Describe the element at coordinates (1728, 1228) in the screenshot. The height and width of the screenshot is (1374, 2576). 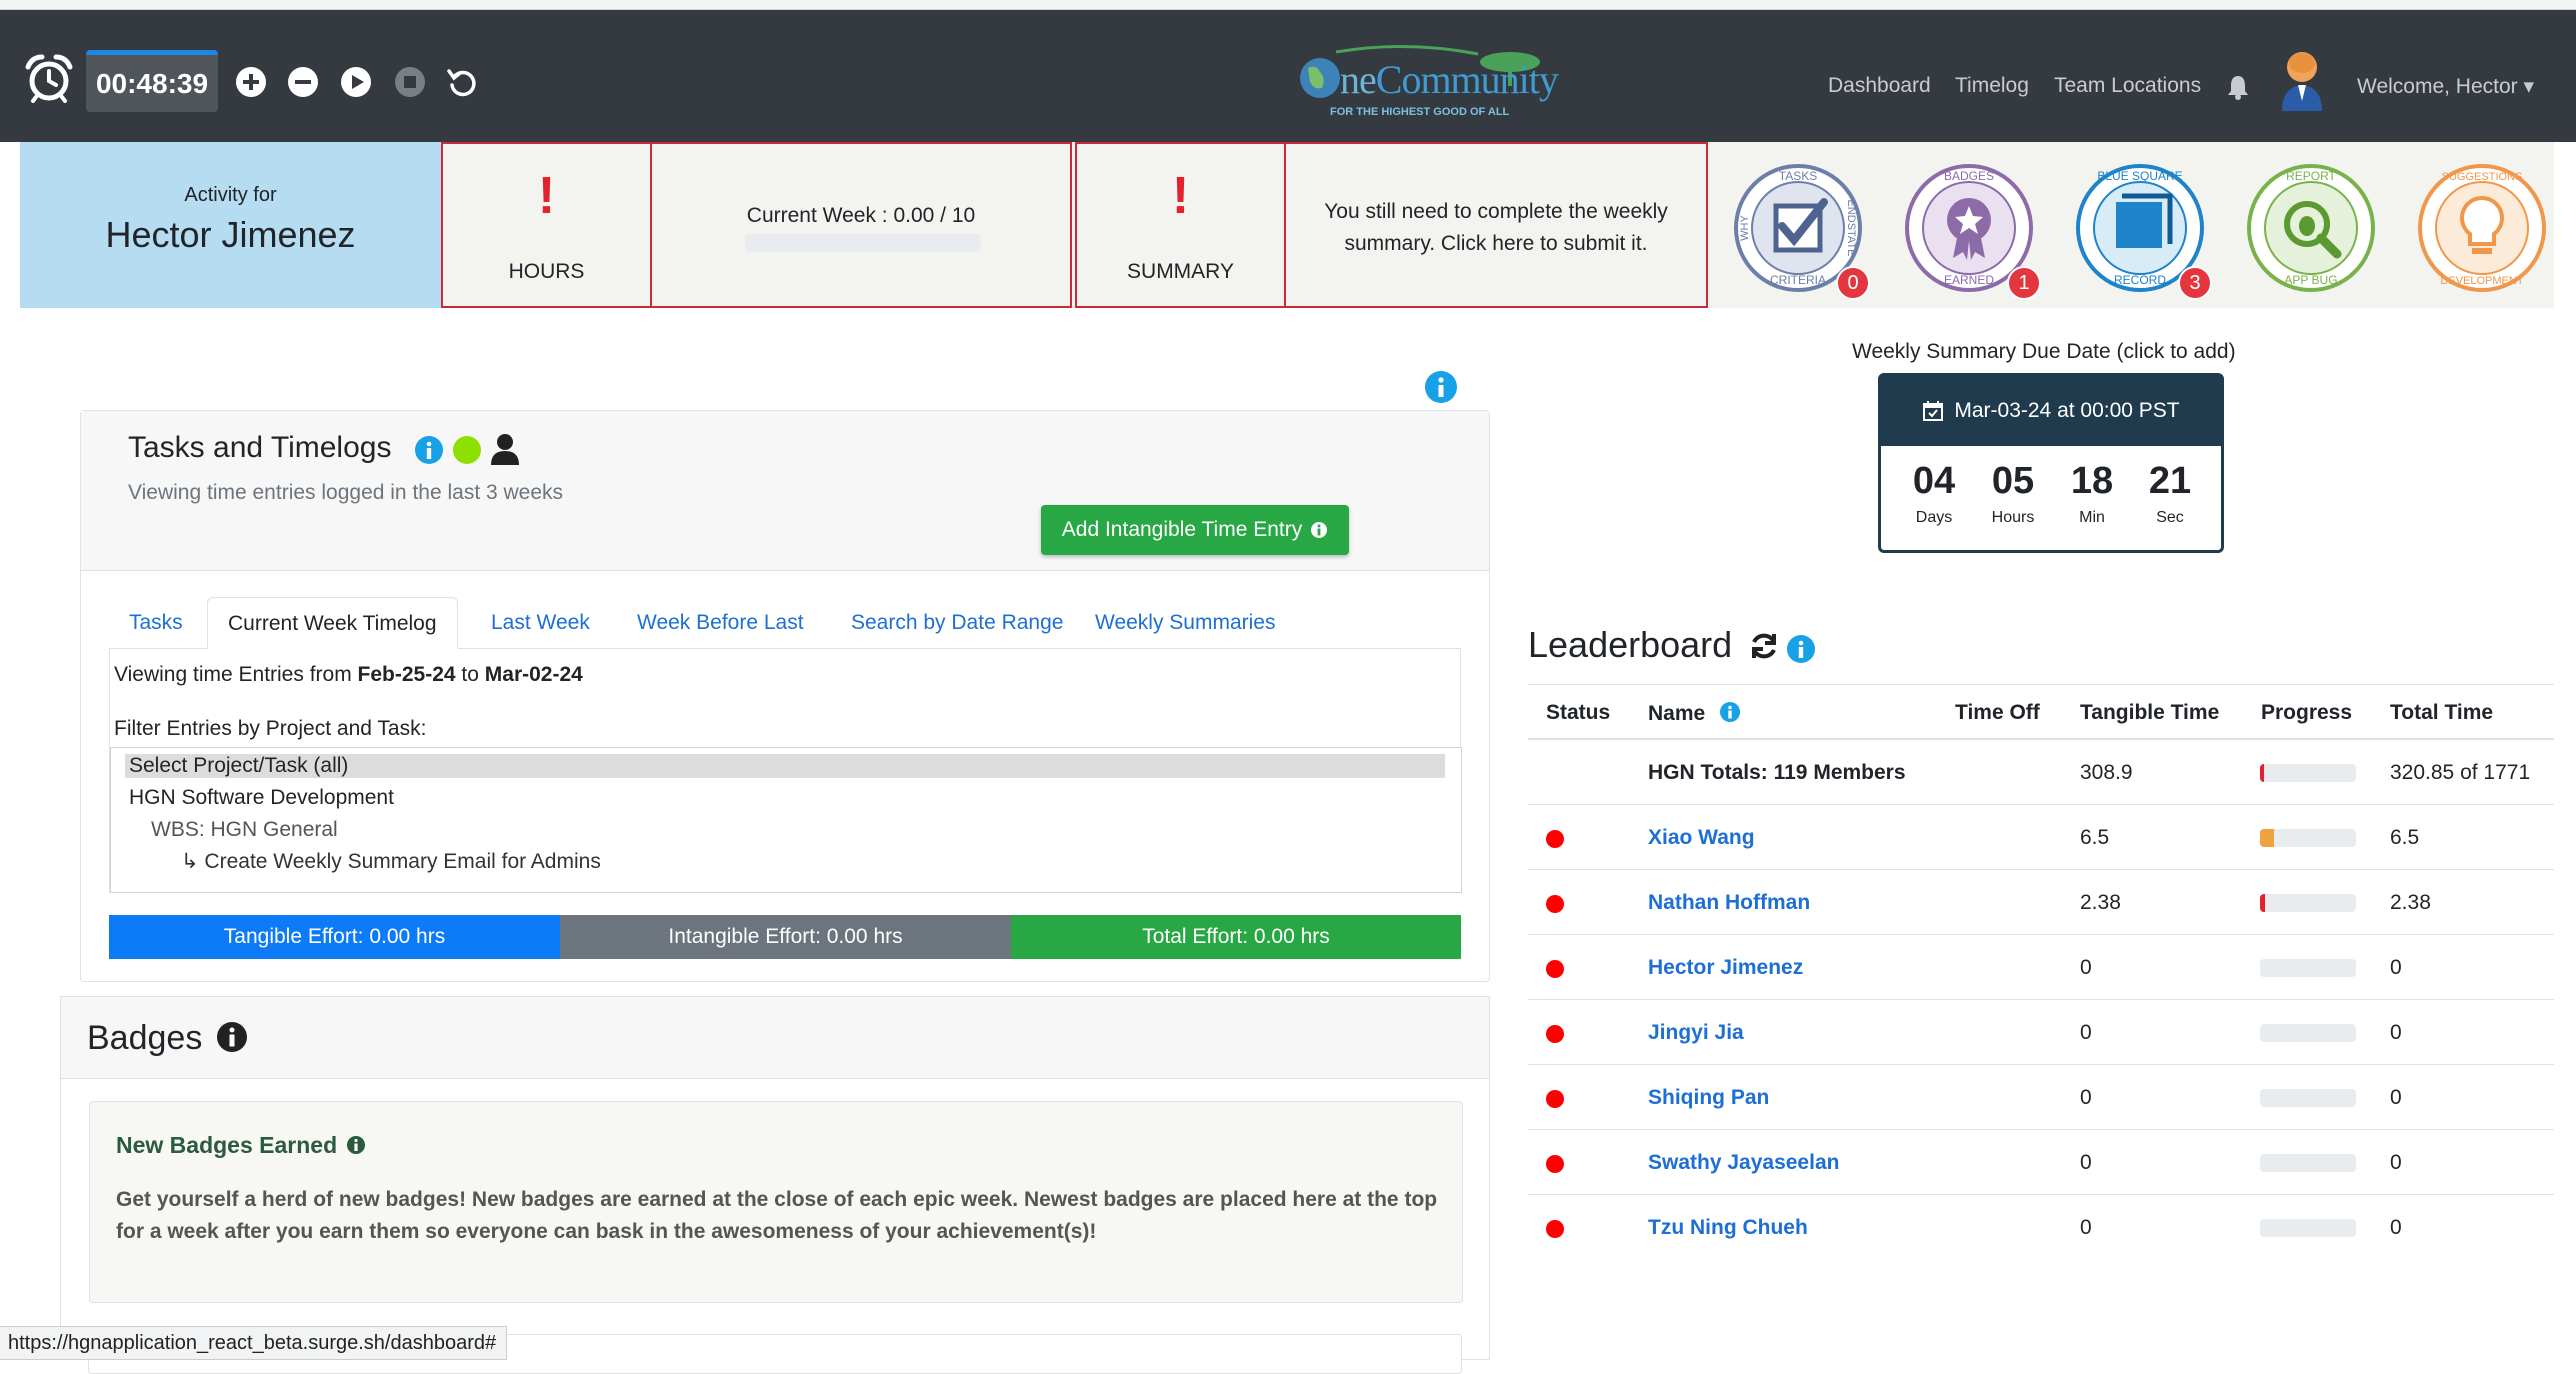
I see `member-name-link: Tzu Ning Chueh` at that location.